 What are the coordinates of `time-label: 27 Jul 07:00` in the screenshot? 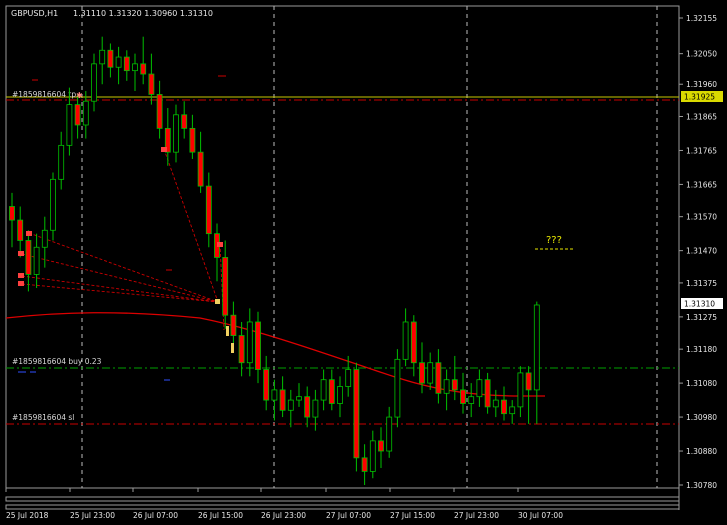 It's located at (348, 515).